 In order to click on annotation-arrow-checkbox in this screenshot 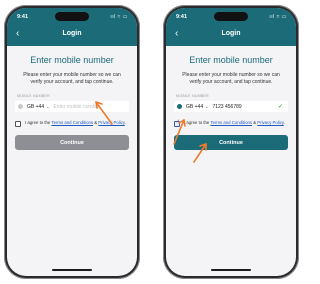, I will do `click(179, 132)`.